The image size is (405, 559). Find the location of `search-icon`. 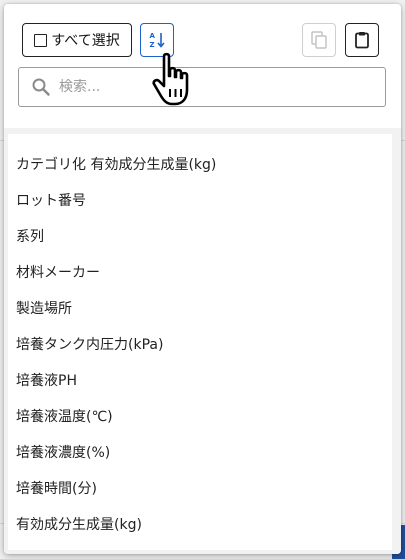

search-icon is located at coordinates (41, 87).